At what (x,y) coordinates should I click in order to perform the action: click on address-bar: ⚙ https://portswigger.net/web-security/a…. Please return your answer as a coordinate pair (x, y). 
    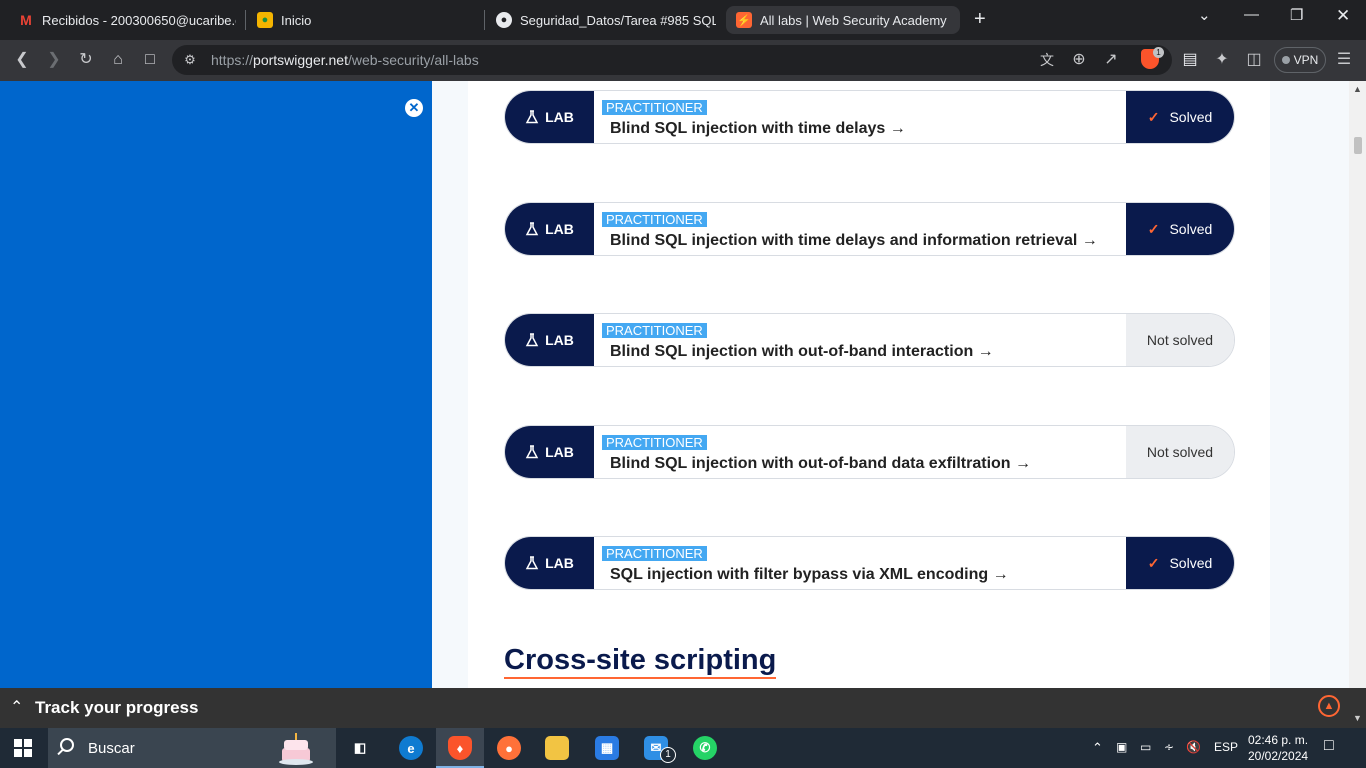
    Looking at the image, I should click on (672, 60).